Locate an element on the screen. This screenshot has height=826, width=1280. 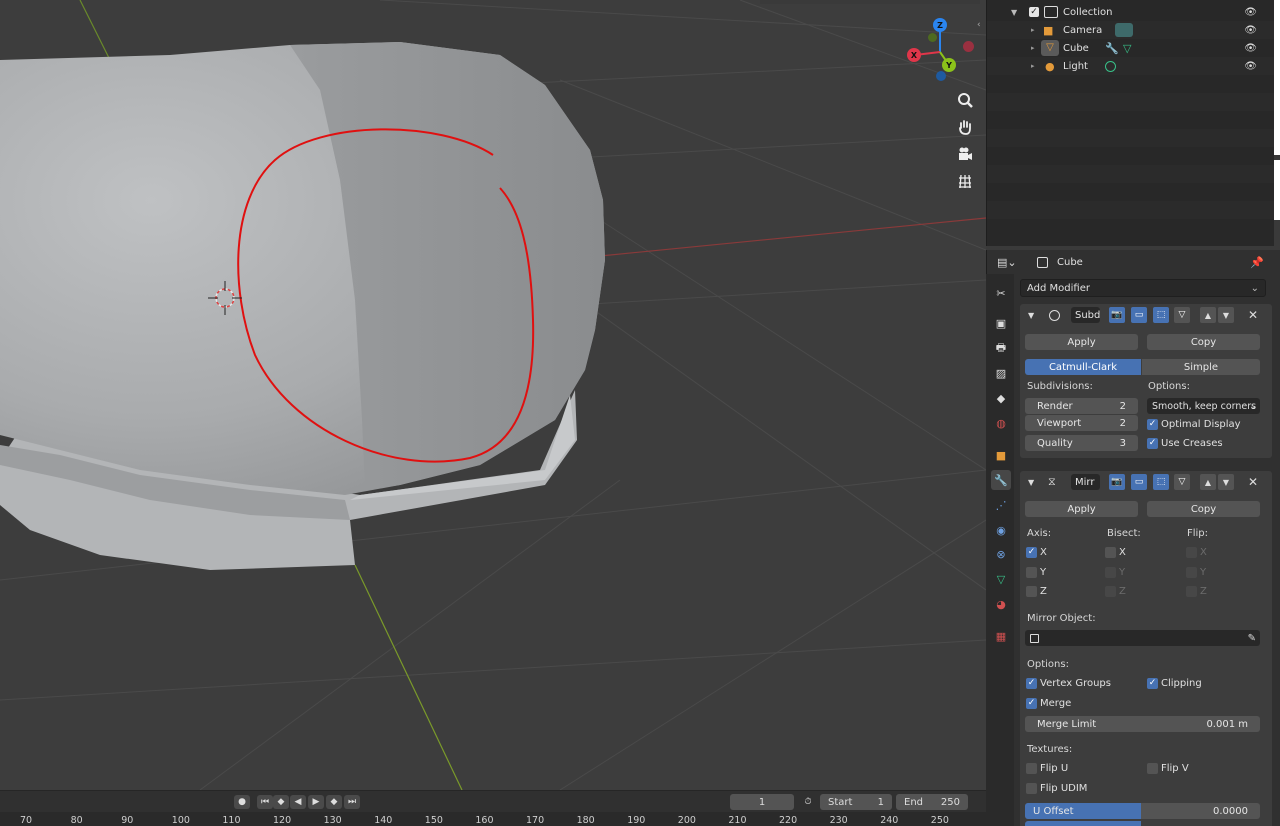
modifier-name-field: Mirr is located at coordinates (1085, 482).